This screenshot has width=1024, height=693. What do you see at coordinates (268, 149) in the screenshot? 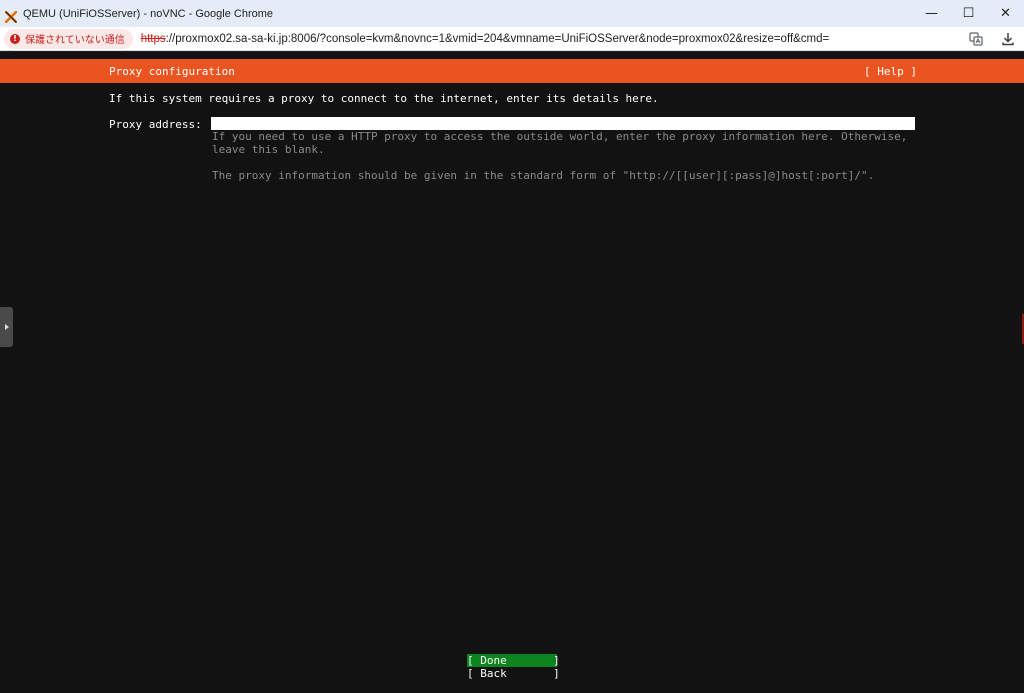
I see `proxy-help-line-2: leave this blank.` at bounding box center [268, 149].